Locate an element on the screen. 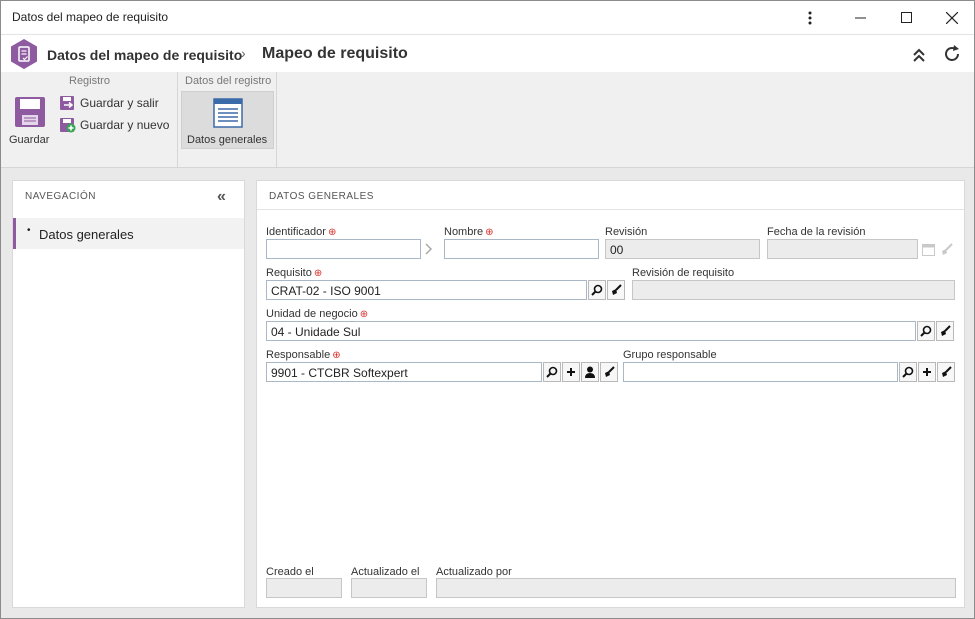 This screenshot has height=619, width=975. identificador-next-button is located at coordinates (429, 249).